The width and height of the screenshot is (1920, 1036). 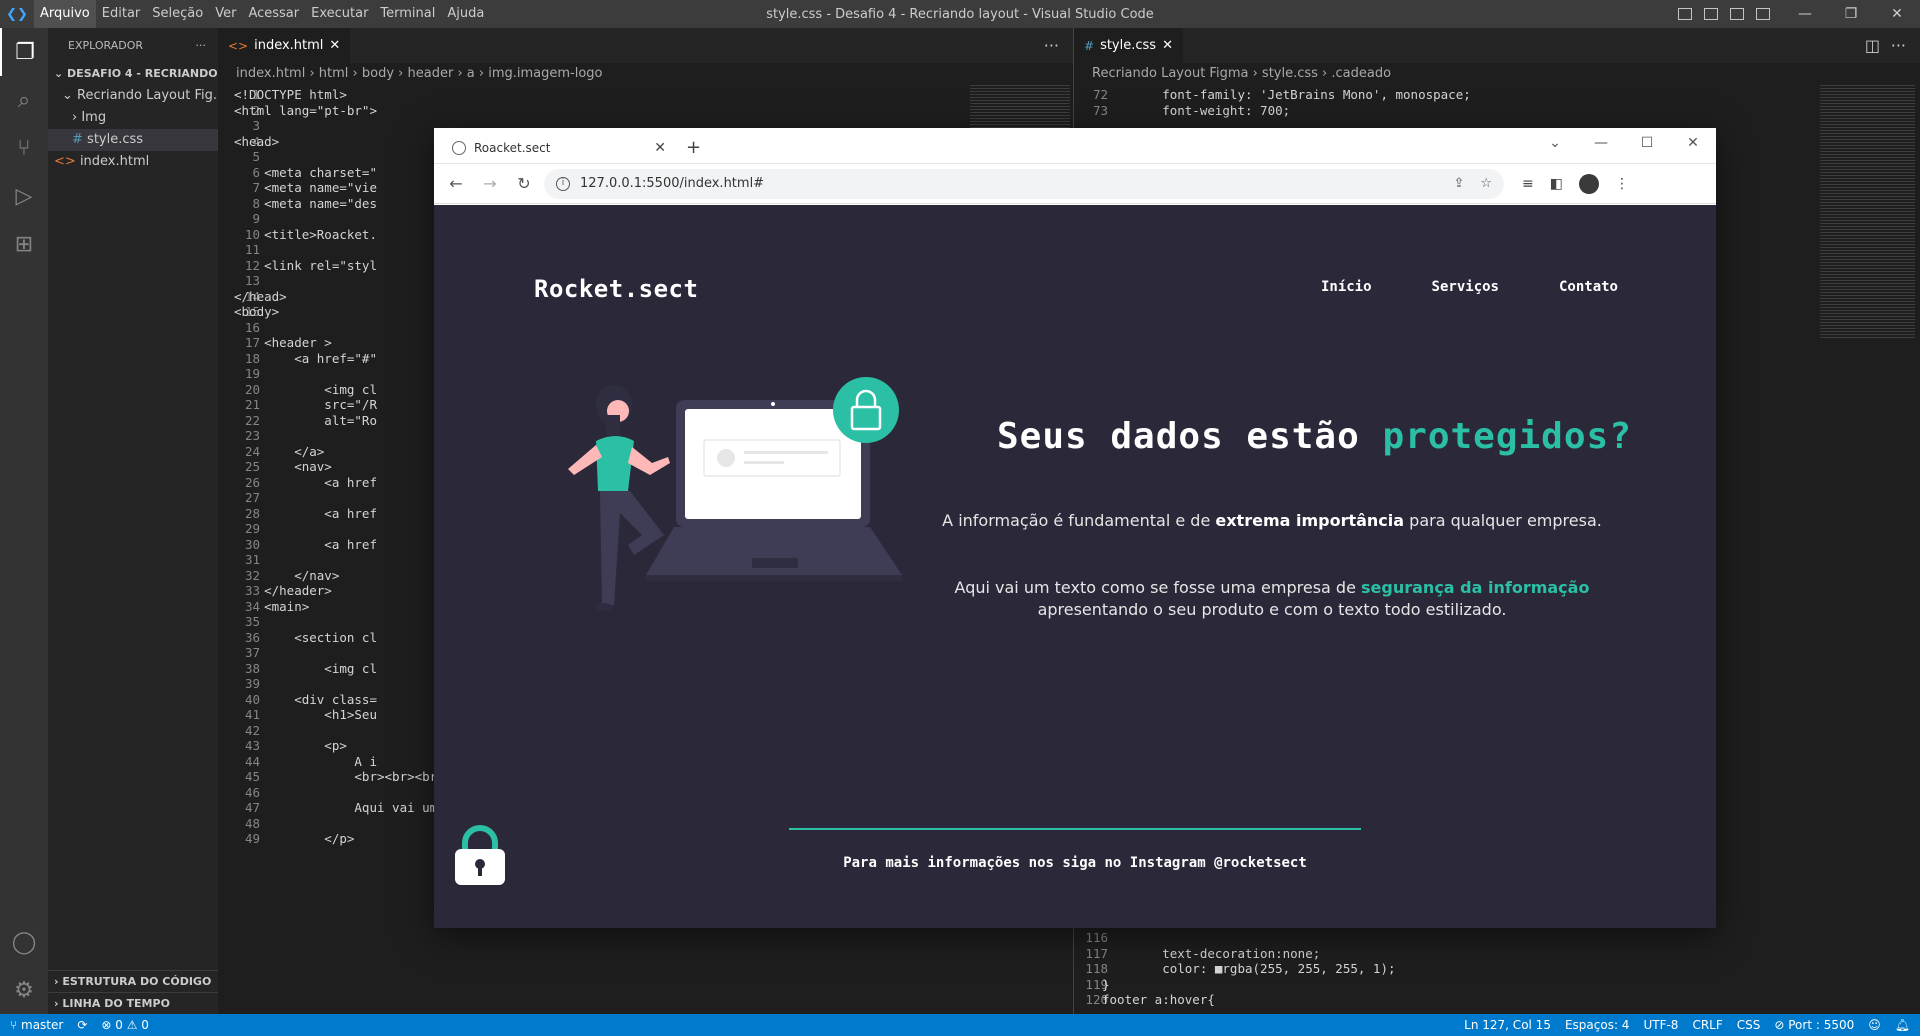 I want to click on maximize-icon: ☐, so click(x=1647, y=143).